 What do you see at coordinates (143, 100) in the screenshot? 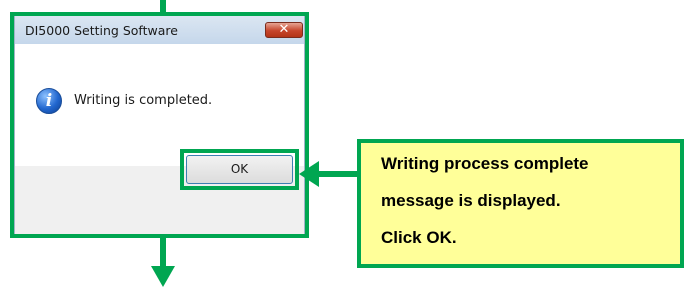
I see `dialog-message: Writing is completed.` at bounding box center [143, 100].